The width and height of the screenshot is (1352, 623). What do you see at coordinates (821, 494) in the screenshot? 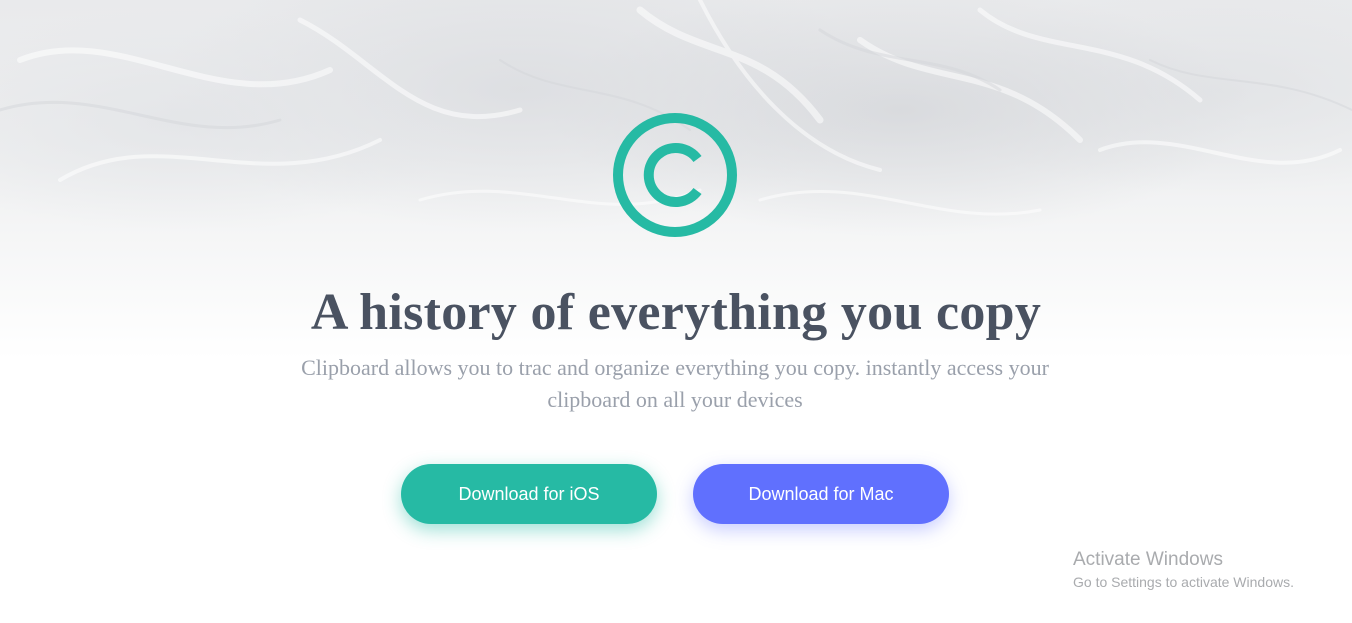
I see `download-mac-button: Download for Mac` at bounding box center [821, 494].